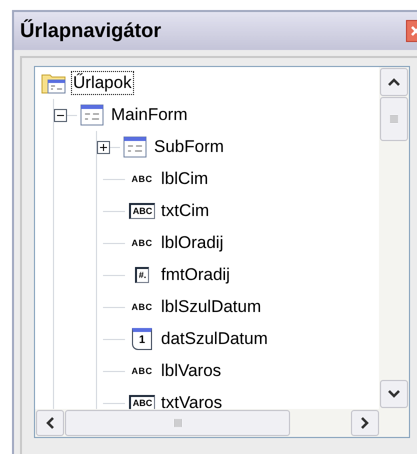 The width and height of the screenshot is (417, 454). I want to click on tree-item: MainForm, so click(149, 115).